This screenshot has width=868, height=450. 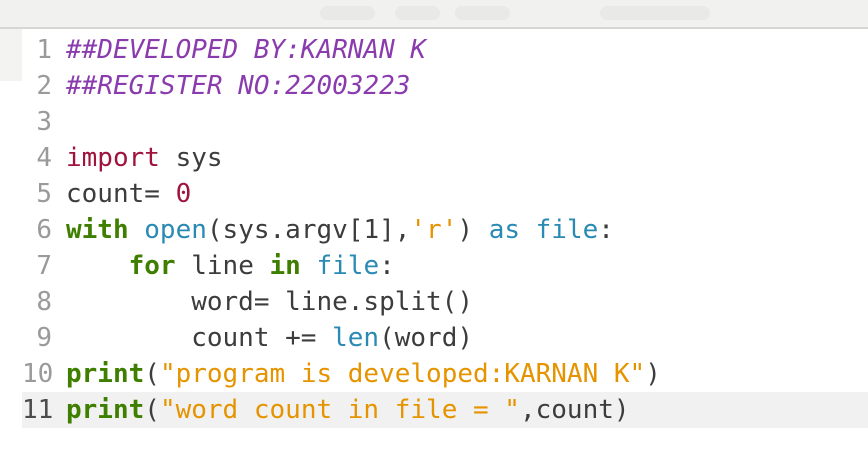 I want to click on code-token-plain: count +=, so click(x=199, y=338).